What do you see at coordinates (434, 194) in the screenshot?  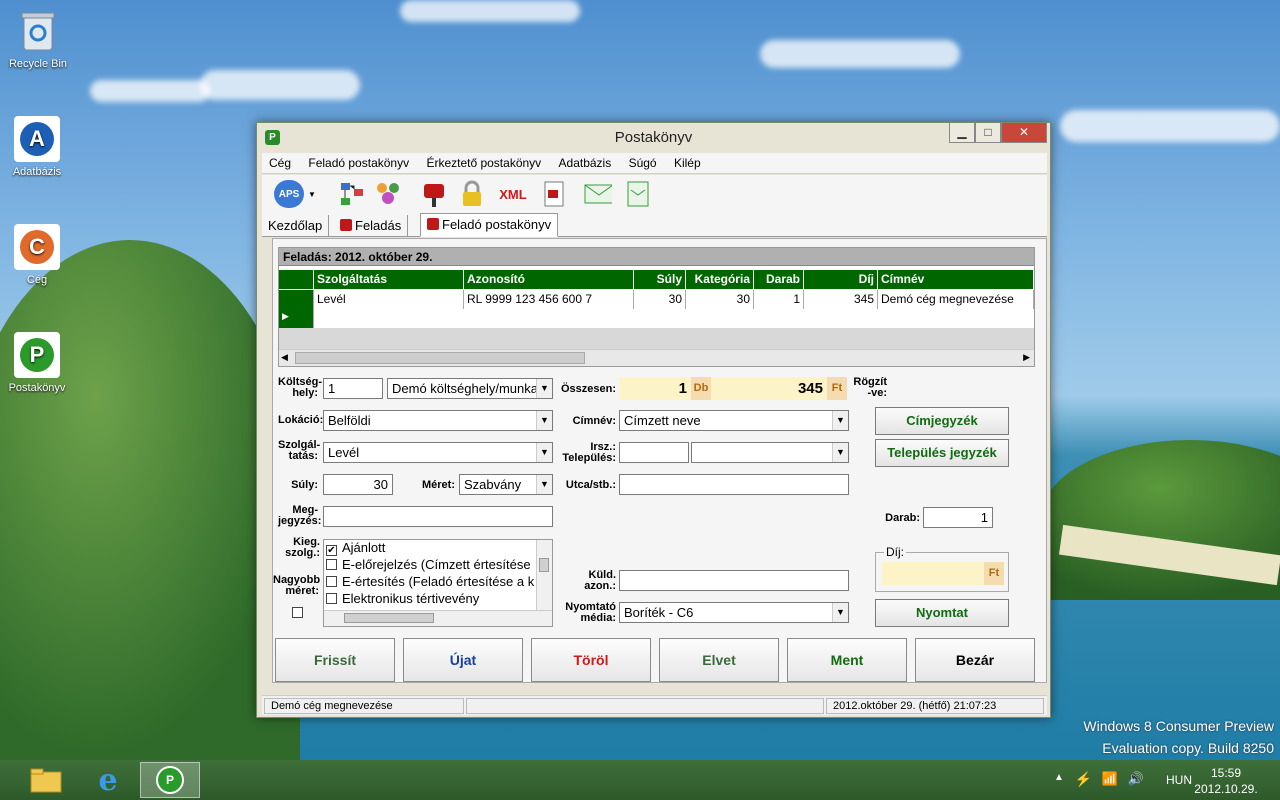 I see `mailbox-icon` at bounding box center [434, 194].